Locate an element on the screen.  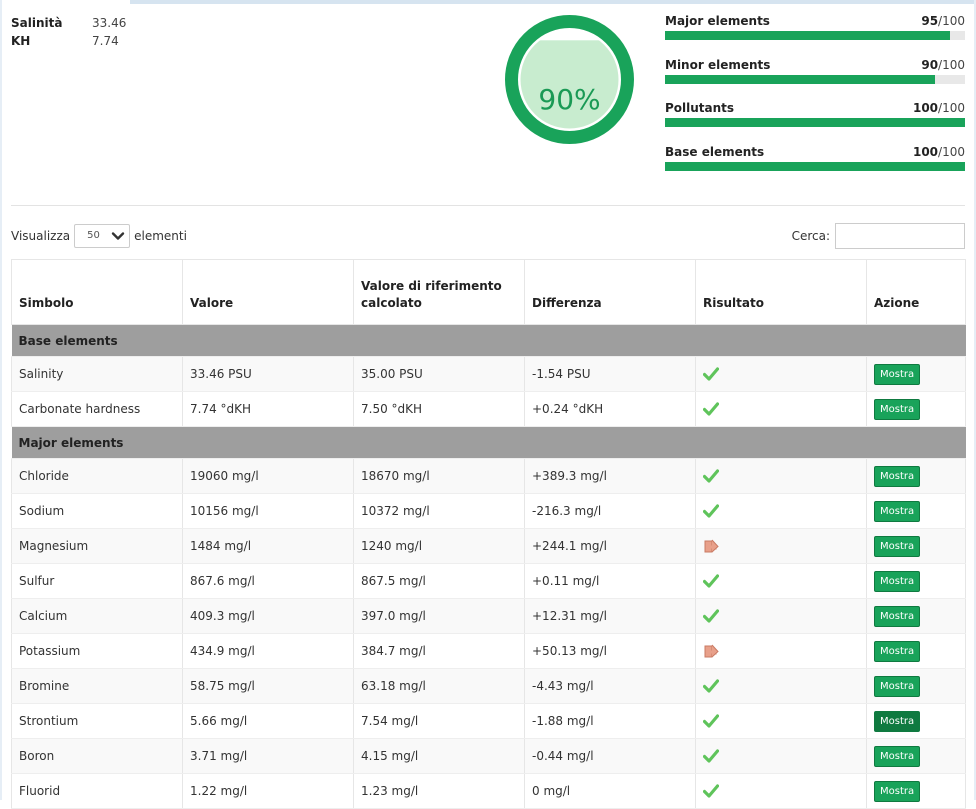
score-label: Minor elements is located at coordinates (718, 64).